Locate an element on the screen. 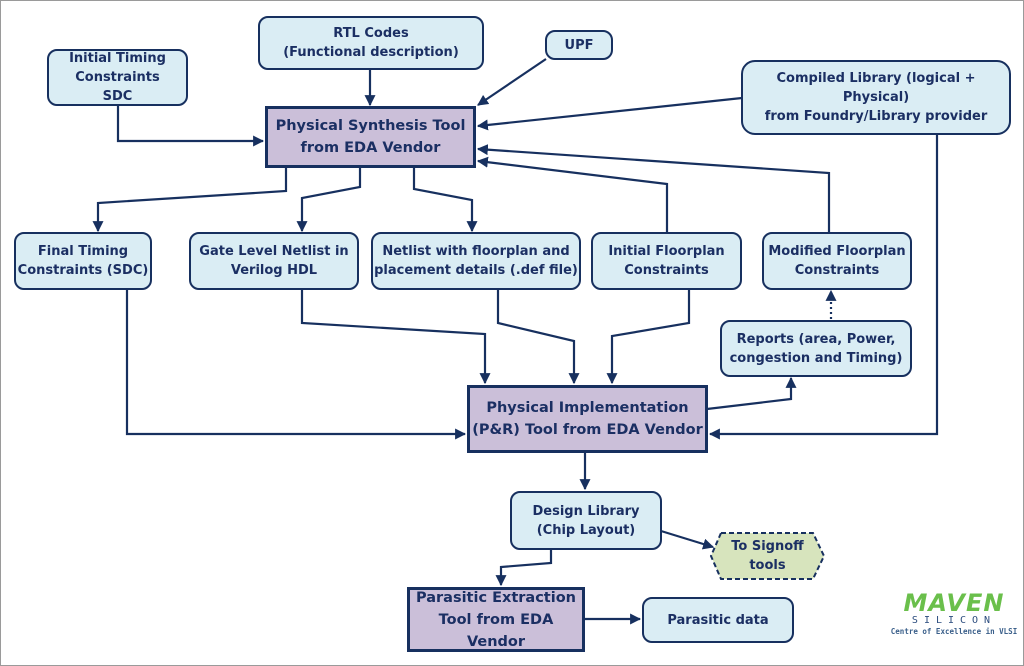 This screenshot has width=1024, height=666. arrow-upf-to-synthesis is located at coordinates (512, 82).